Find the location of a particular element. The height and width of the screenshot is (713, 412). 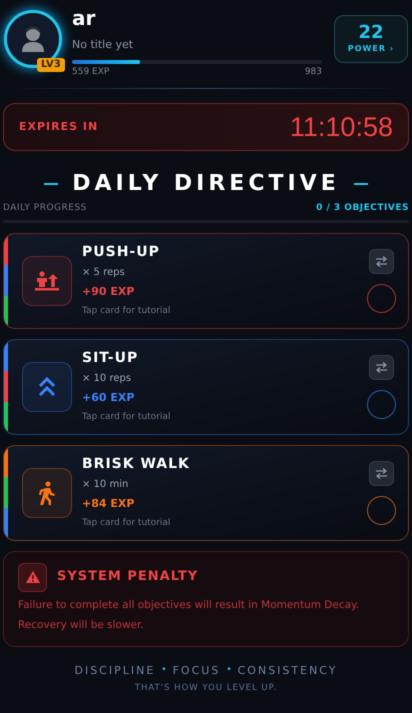

warning-icon is located at coordinates (32, 577).